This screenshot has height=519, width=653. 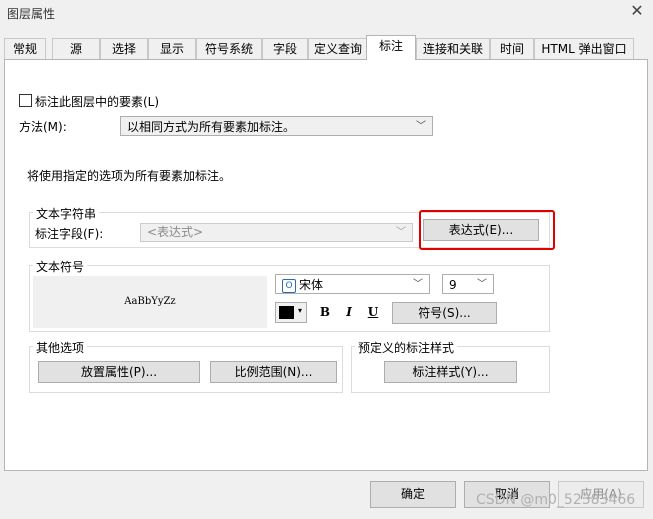 I want to click on tab-labels: 标注, so click(x=391, y=47).